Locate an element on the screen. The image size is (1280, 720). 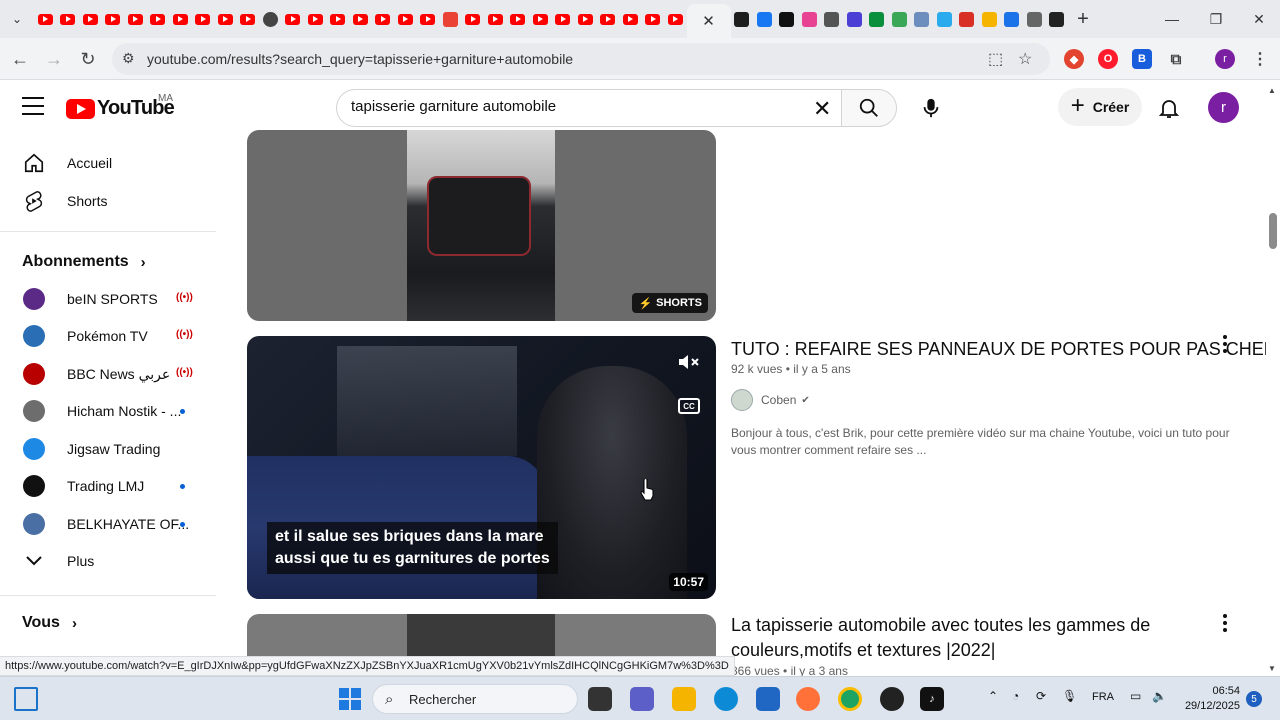
extensions-puzzle-icon: ⧉ is located at coordinates (1176, 59).